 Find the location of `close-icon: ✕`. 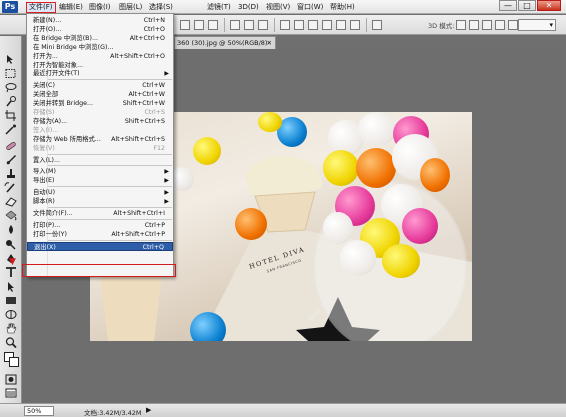

close-icon: ✕ is located at coordinates (269, 43).